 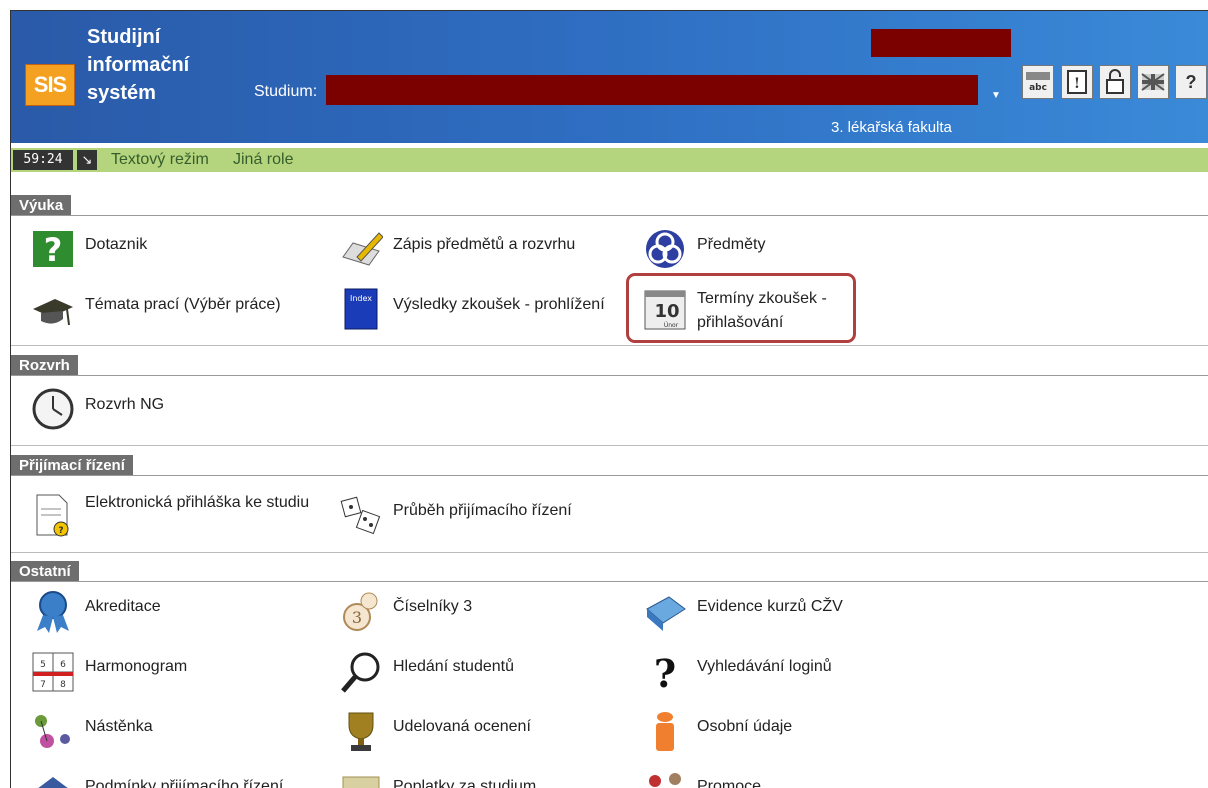 What do you see at coordinates (941, 43) in the screenshot?
I see `redacted-user-name` at bounding box center [941, 43].